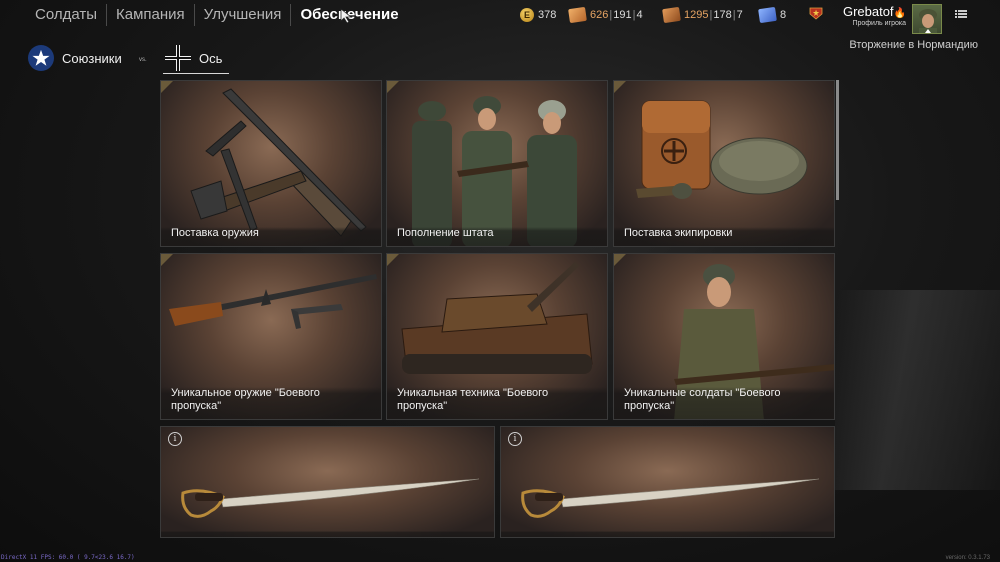  Describe the element at coordinates (41, 58) in the screenshot. I see `allies-star-icon` at that location.